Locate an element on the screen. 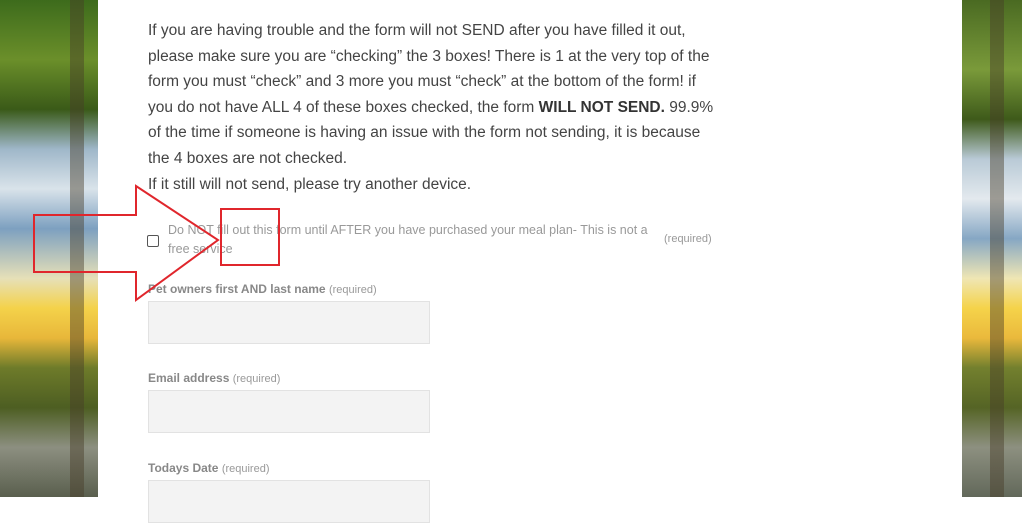 The width and height of the screenshot is (1022, 523). date-label: Todays Date (required) is located at coordinates (209, 468).